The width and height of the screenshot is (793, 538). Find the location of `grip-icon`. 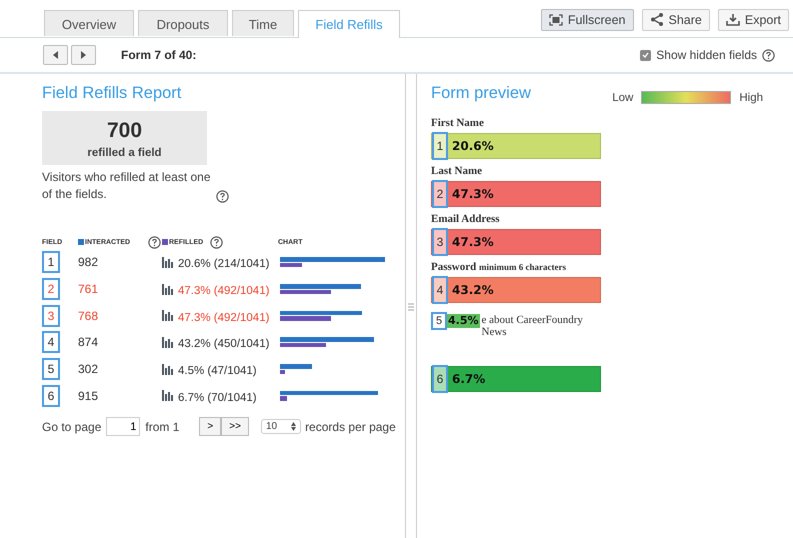

grip-icon is located at coordinates (411, 306).